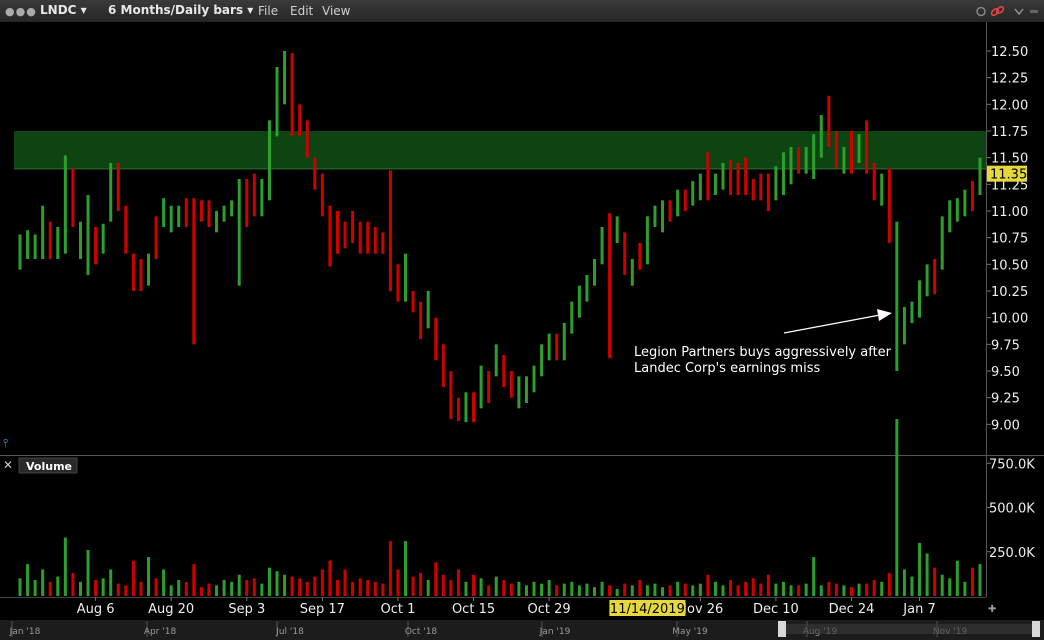  What do you see at coordinates (1005, 372) in the screenshot?
I see `price-tick-label: 9.50` at bounding box center [1005, 372].